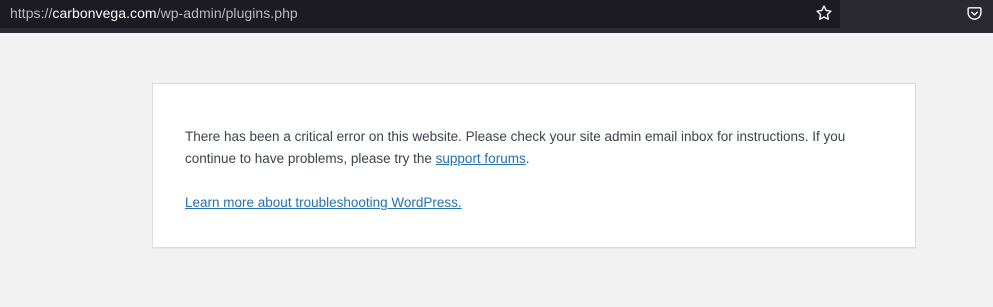 The height and width of the screenshot is (307, 993). What do you see at coordinates (104, 13) in the screenshot?
I see `url-domain: carbonvega.com` at bounding box center [104, 13].